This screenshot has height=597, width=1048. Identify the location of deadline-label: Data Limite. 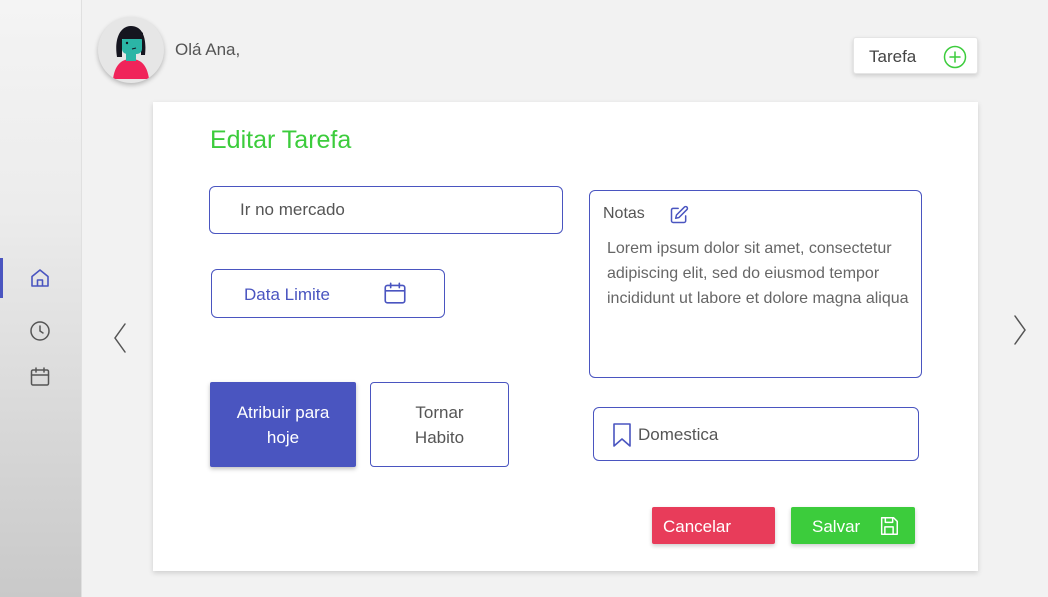
(287, 294).